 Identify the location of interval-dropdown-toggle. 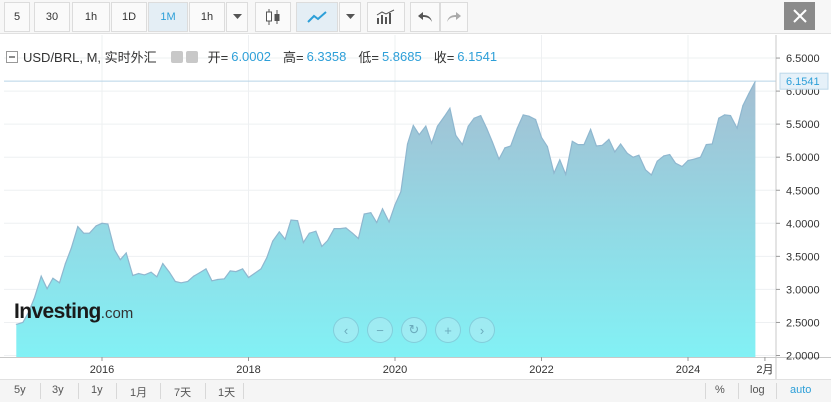
(237, 17).